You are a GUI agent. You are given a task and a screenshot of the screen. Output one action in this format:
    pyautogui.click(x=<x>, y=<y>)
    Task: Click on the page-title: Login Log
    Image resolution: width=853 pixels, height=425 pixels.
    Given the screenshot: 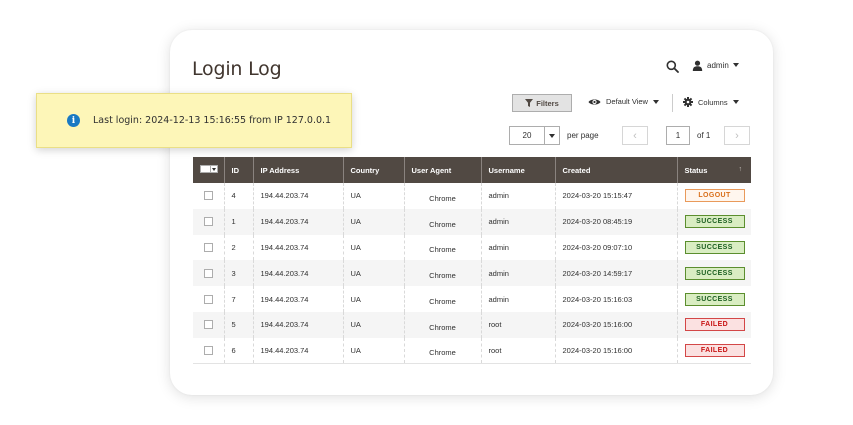 What is the action you would take?
    pyautogui.click(x=237, y=69)
    